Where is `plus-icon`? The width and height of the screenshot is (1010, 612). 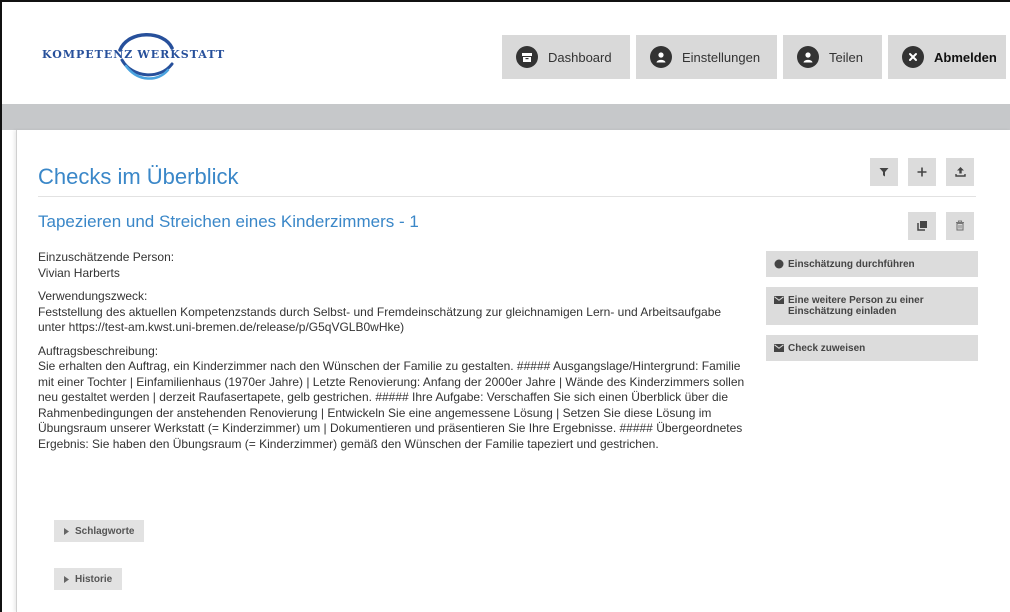 plus-icon is located at coordinates (922, 172).